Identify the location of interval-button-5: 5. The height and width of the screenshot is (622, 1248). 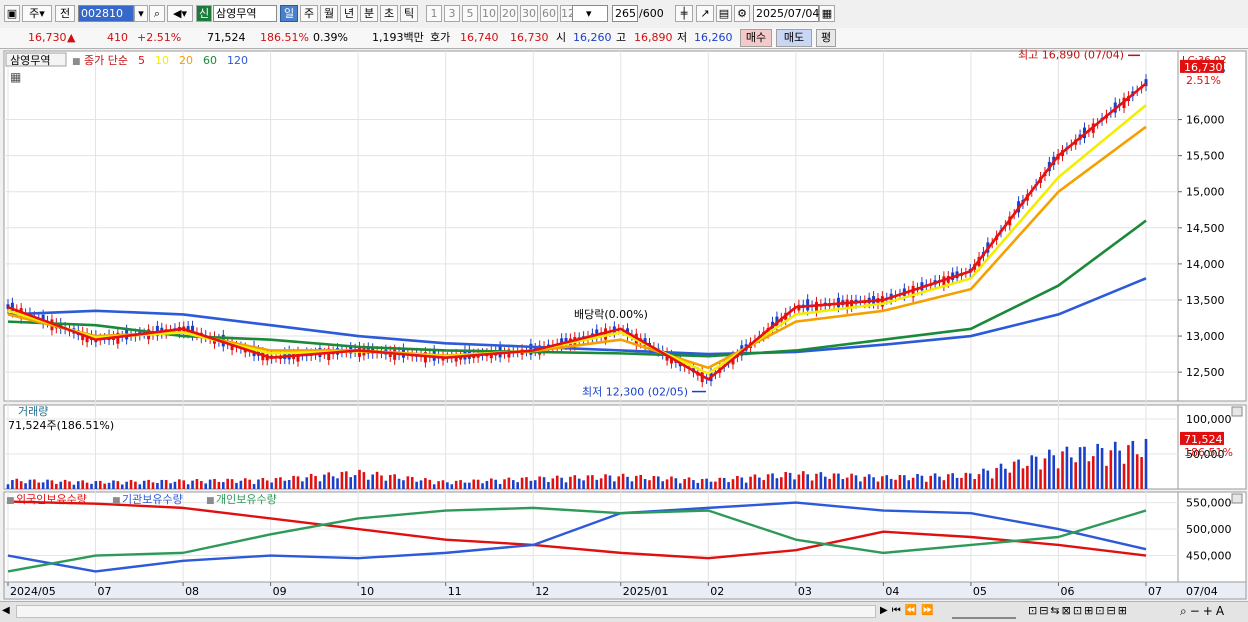
(470, 13).